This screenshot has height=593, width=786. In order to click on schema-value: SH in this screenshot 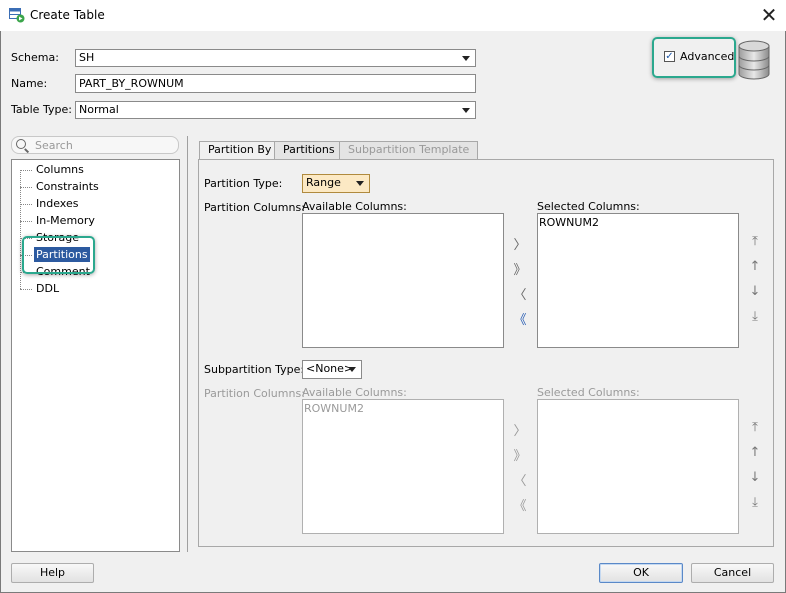, I will do `click(87, 57)`.